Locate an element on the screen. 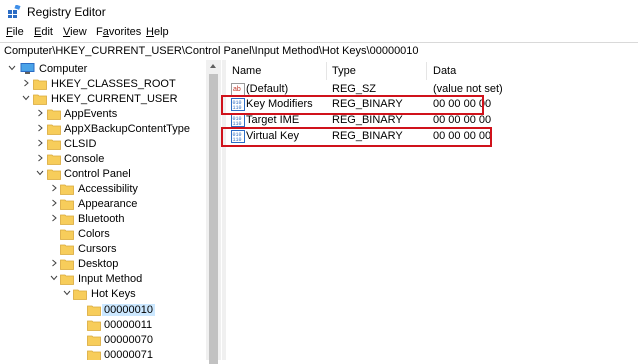 This screenshot has width=640, height=364. binary-value-icon: 010 110 is located at coordinates (238, 120).